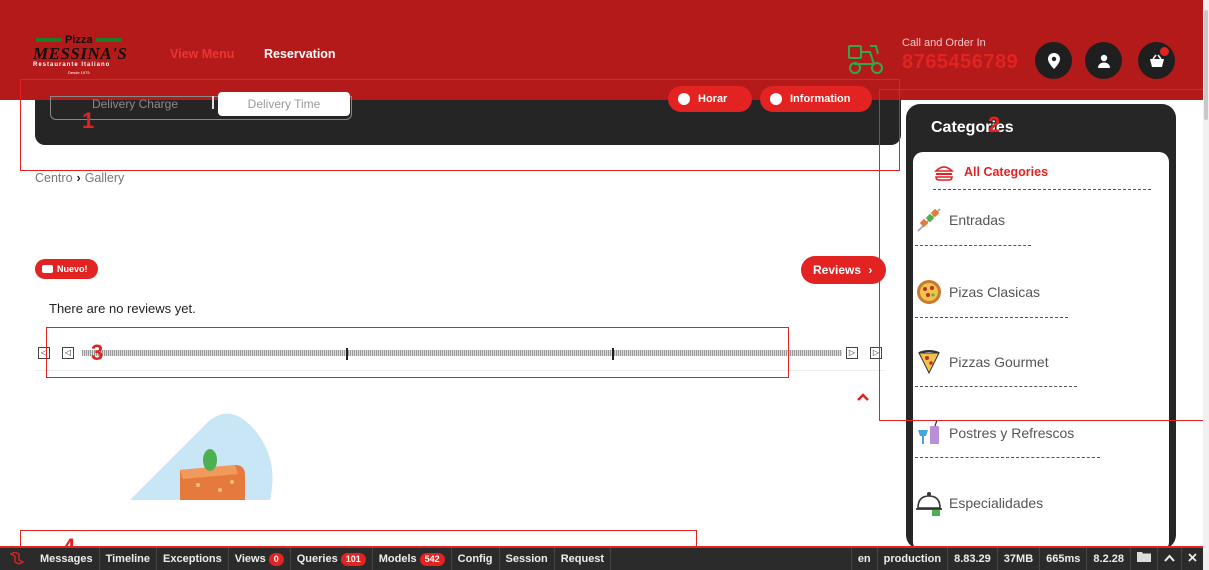 The height and width of the screenshot is (570, 1209). What do you see at coordinates (300, 54) in the screenshot?
I see `nav-reservation: Reservation` at bounding box center [300, 54].